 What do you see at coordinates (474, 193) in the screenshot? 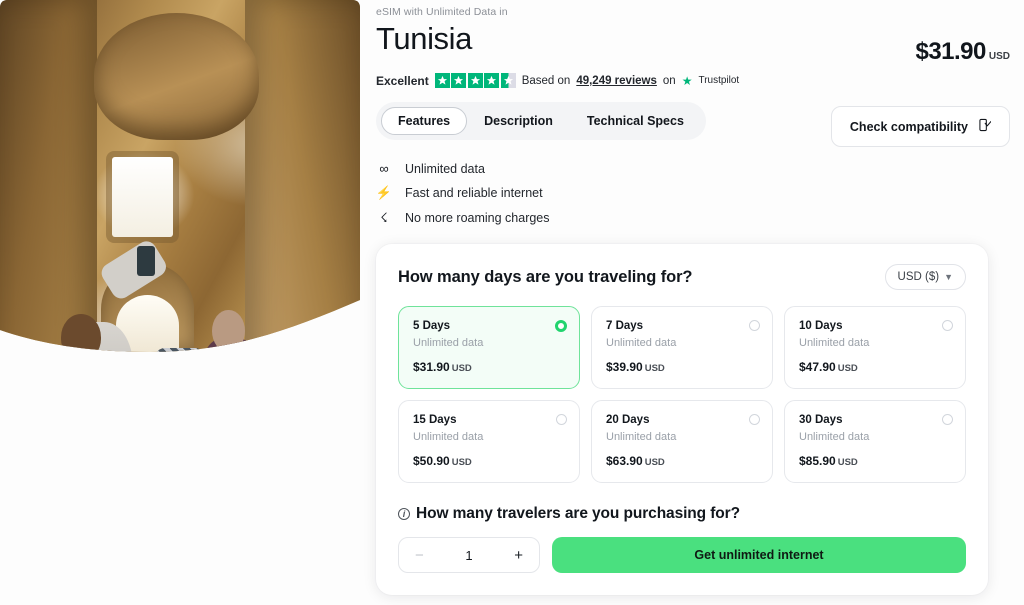
I see `feature-label: Fast and reliable internet` at bounding box center [474, 193].